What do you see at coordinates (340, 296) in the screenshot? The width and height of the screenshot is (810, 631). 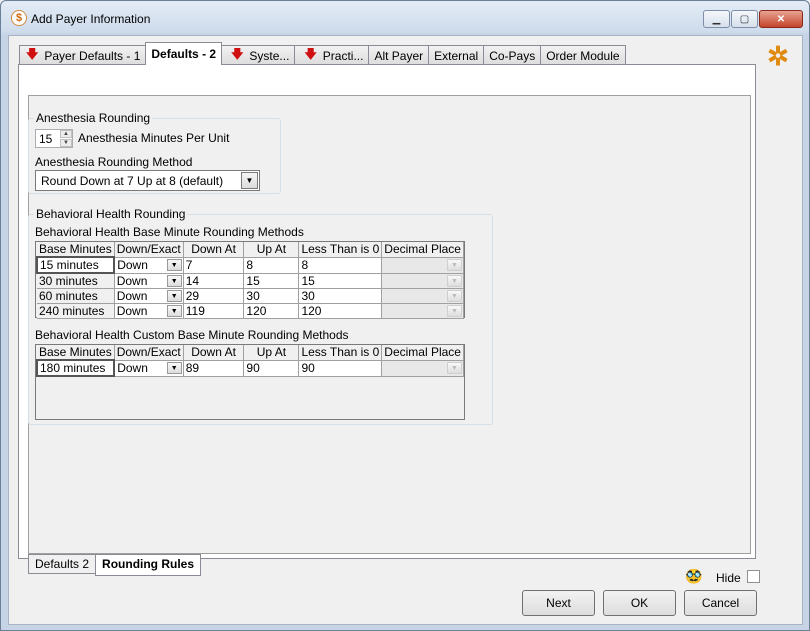 I see `less-than-cell: 30` at bounding box center [340, 296].